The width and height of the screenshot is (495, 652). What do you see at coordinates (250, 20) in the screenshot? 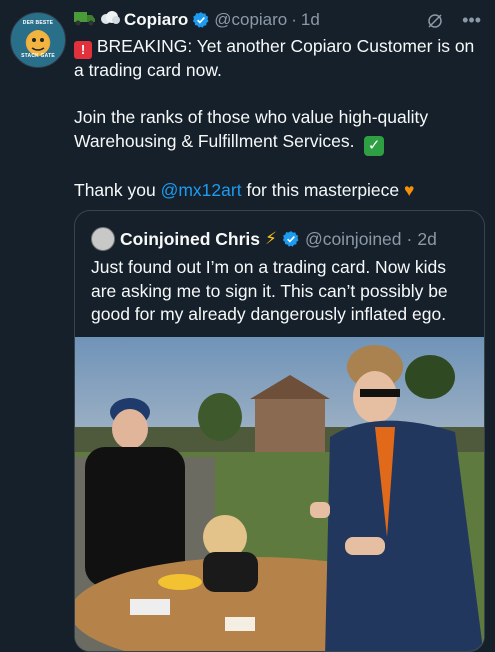
I see `author-handle: @copiaro` at bounding box center [250, 20].